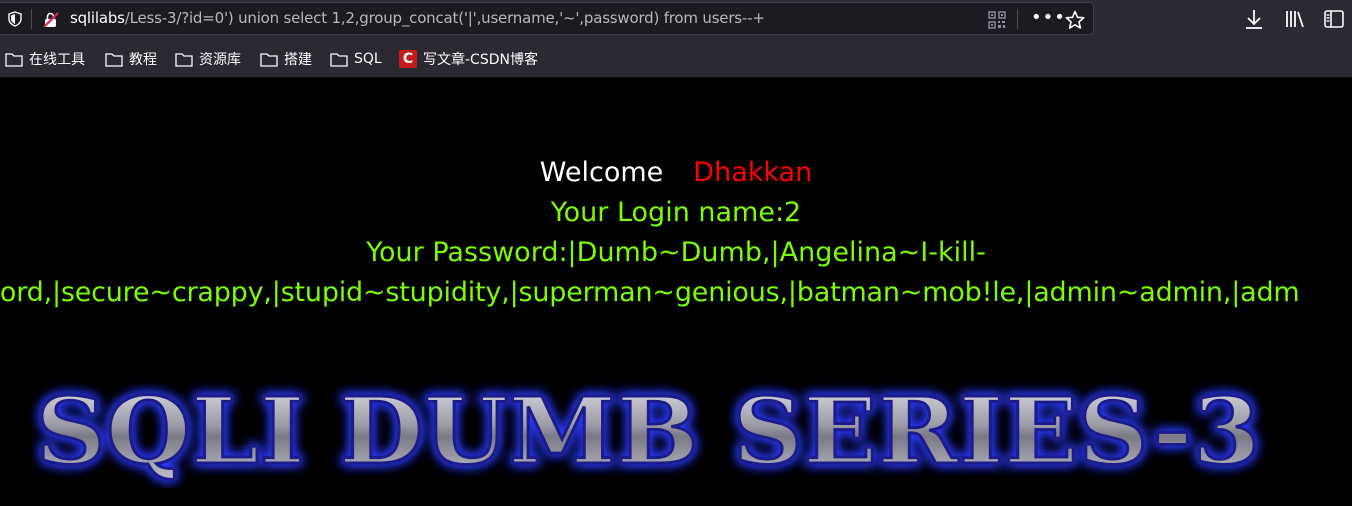 This screenshot has height=506, width=1352. What do you see at coordinates (1075, 20) in the screenshot?
I see `bookmark-star-icon` at bounding box center [1075, 20].